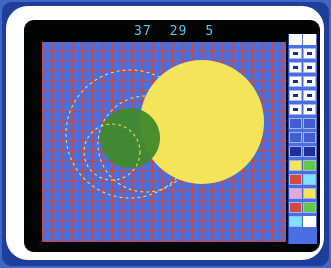 This screenshot has width=331, height=268. What do you see at coordinates (309, 53) in the screenshot?
I see `pencil-tool-icon` at bounding box center [309, 53].